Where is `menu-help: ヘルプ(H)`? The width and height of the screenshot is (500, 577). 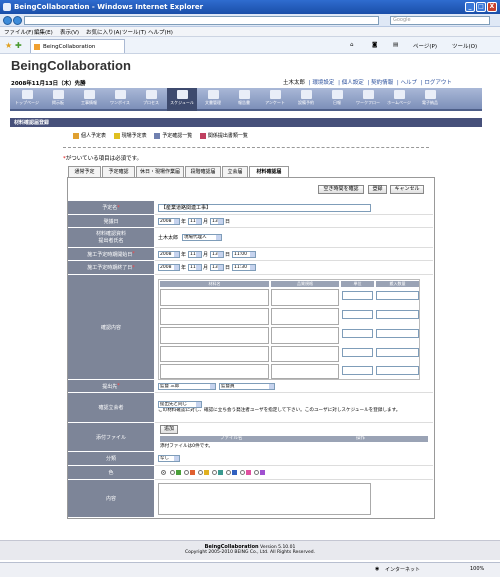
menu-help: ヘルプ(H) is located at coordinates (160, 32).